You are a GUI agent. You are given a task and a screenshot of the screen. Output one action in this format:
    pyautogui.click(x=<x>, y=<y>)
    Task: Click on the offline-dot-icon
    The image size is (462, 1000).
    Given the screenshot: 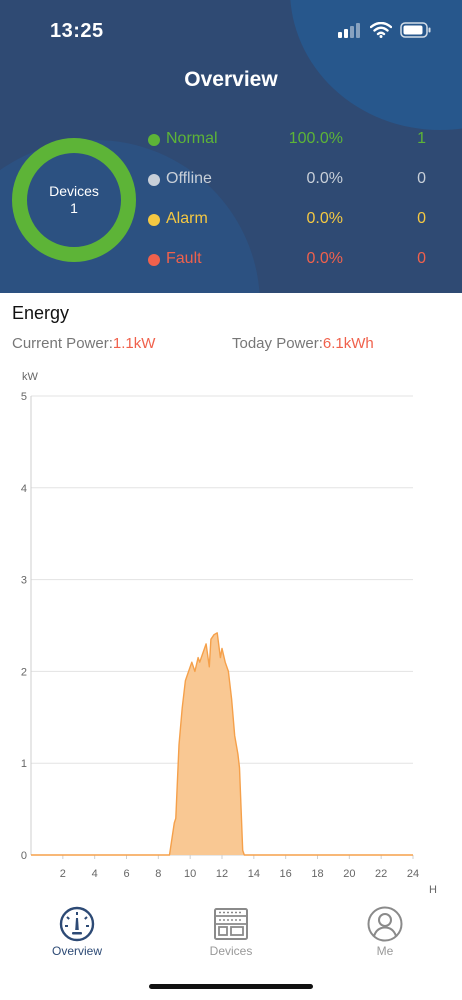 What is the action you would take?
    pyautogui.click(x=154, y=180)
    